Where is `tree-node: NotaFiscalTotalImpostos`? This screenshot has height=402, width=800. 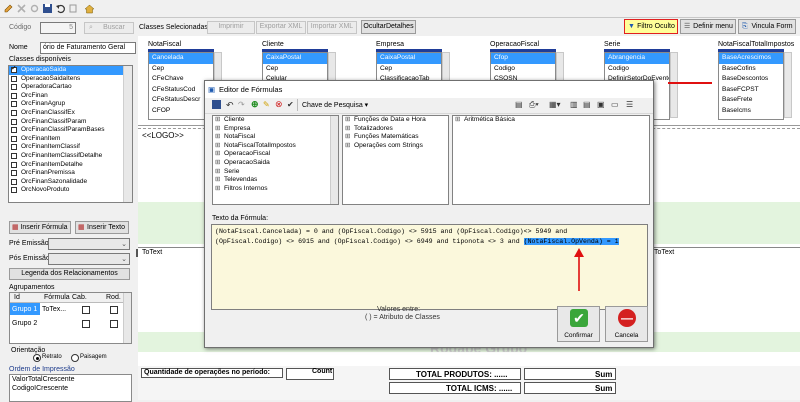 tree-node: NotaFiscalTotalImpostos is located at coordinates (275, 146).